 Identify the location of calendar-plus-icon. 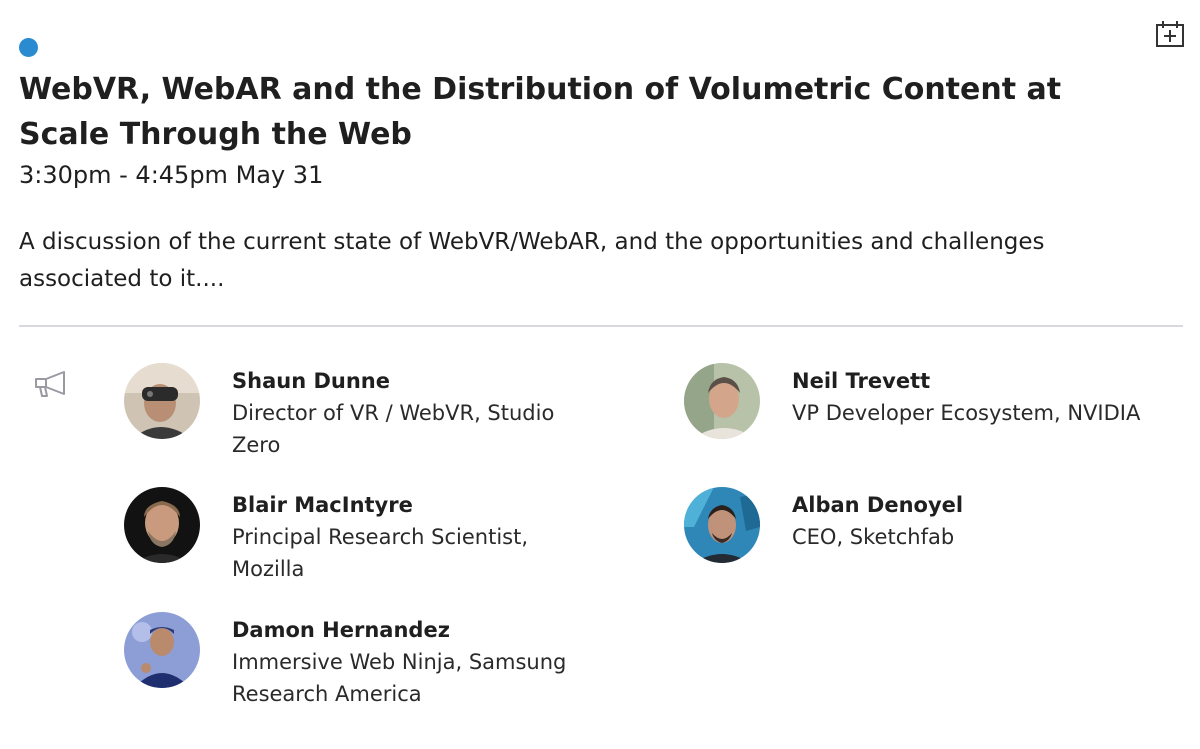
(1170, 34).